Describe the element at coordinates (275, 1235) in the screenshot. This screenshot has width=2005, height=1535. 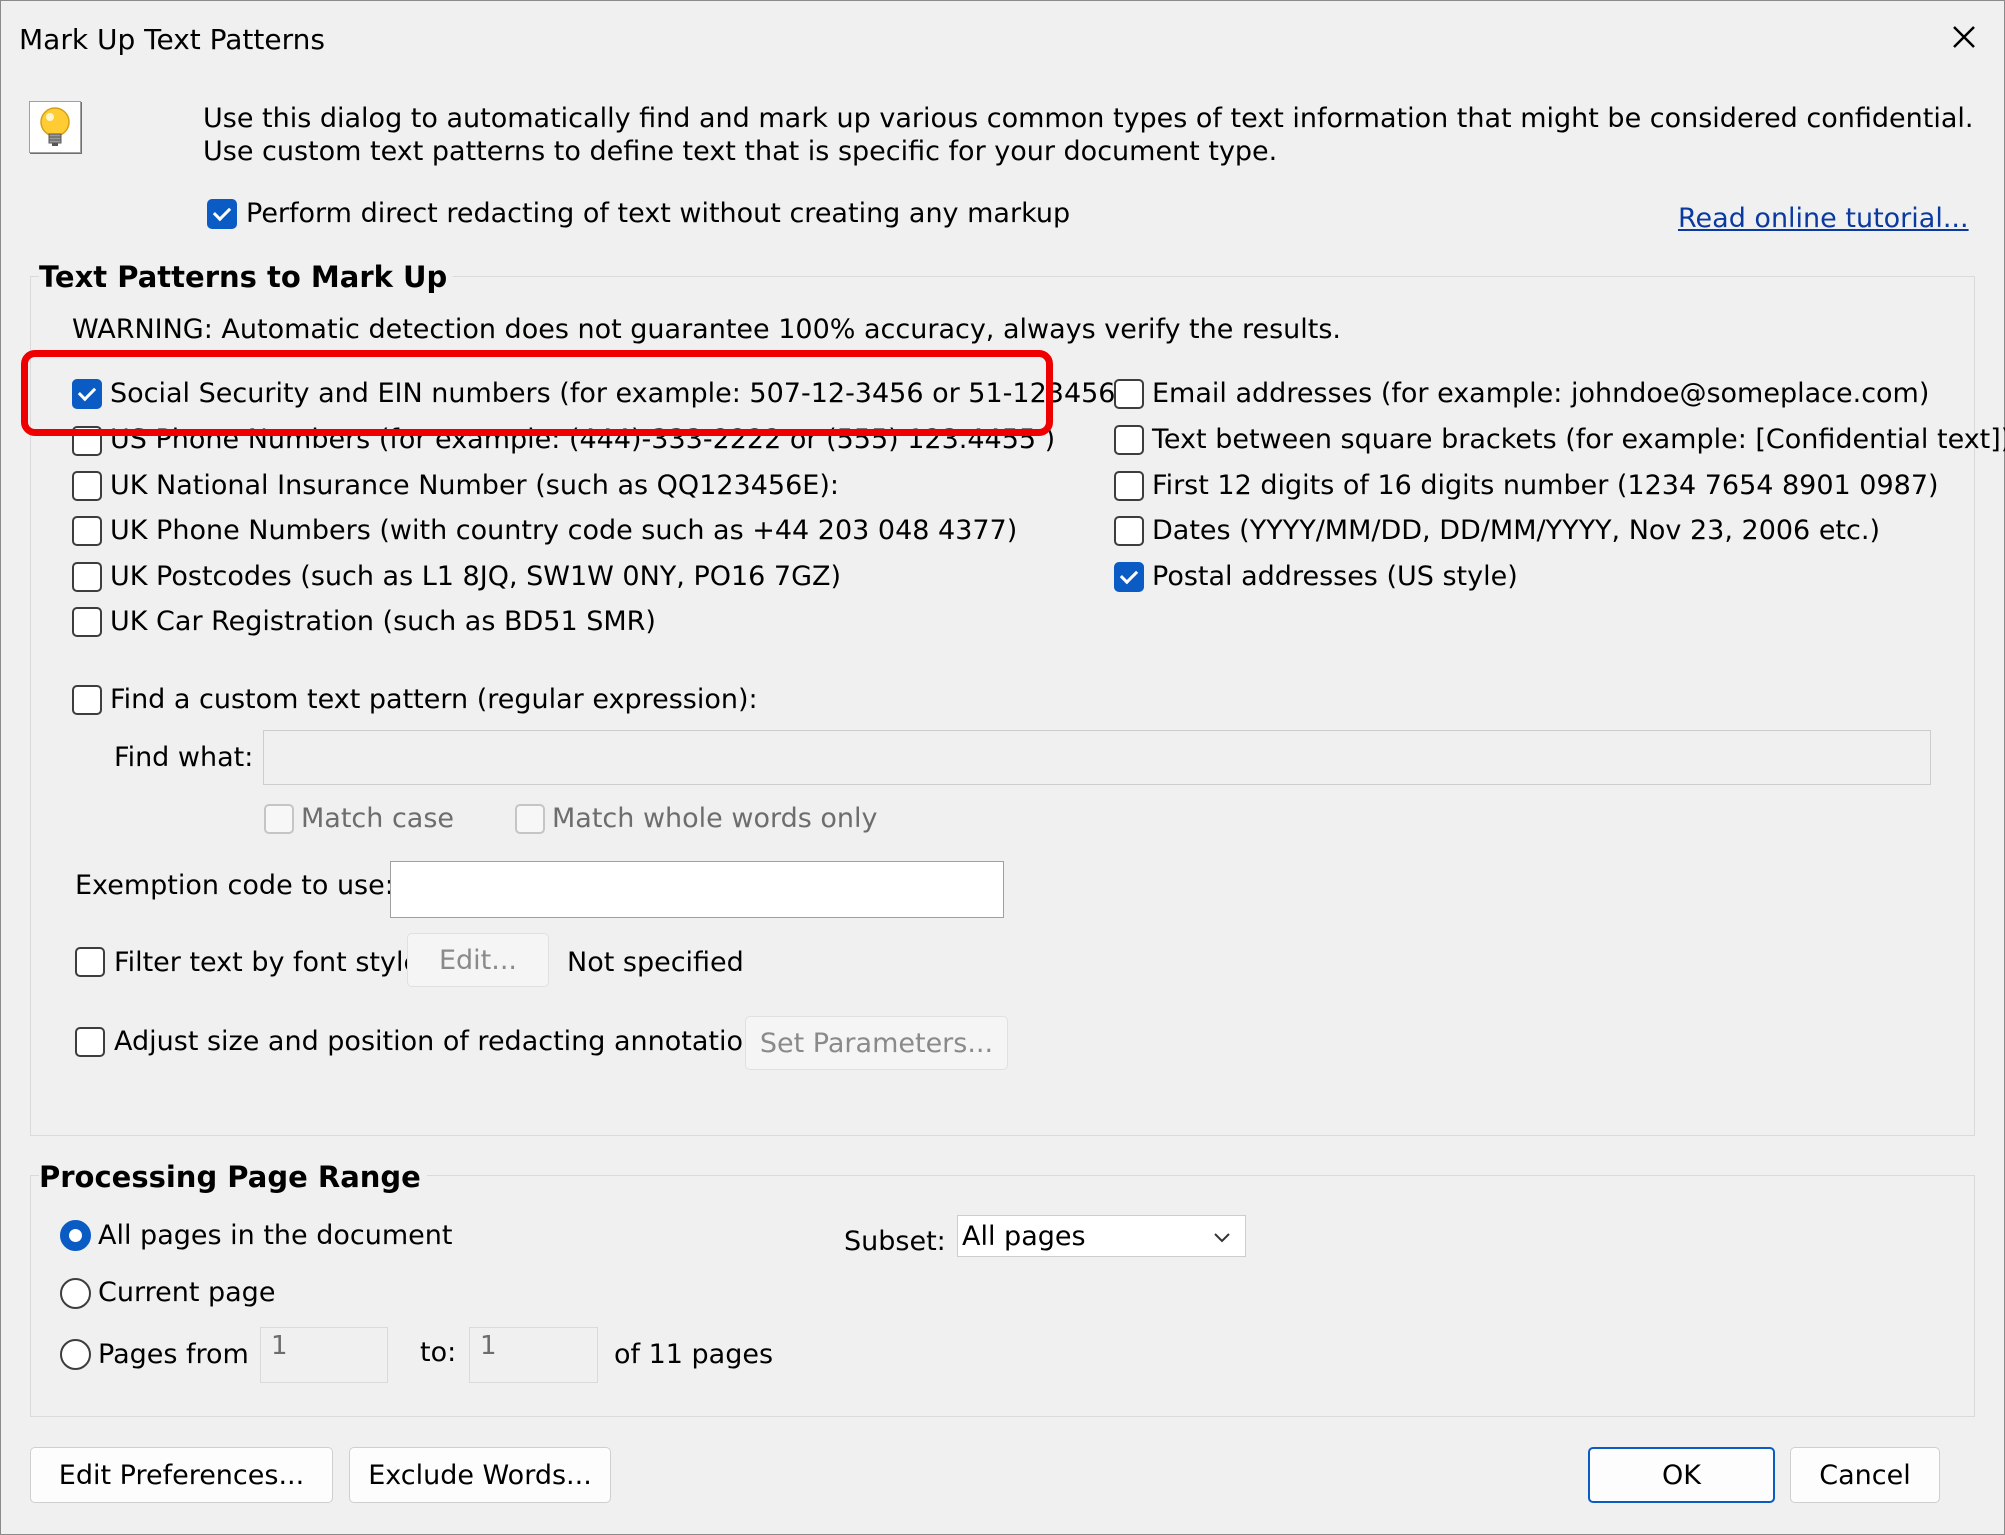
I see `all-pages-label: All pages in the document` at that location.